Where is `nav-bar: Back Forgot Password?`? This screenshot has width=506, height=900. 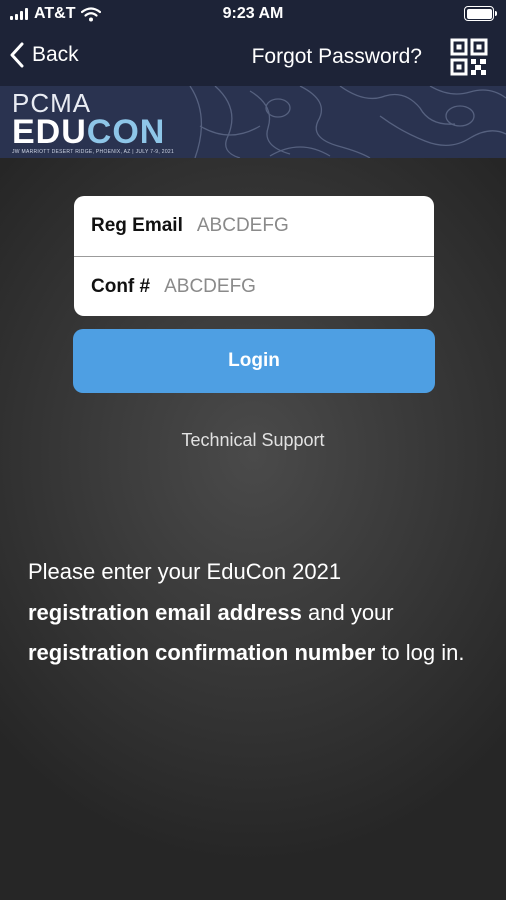
nav-bar: Back Forgot Password? is located at coordinates (253, 58).